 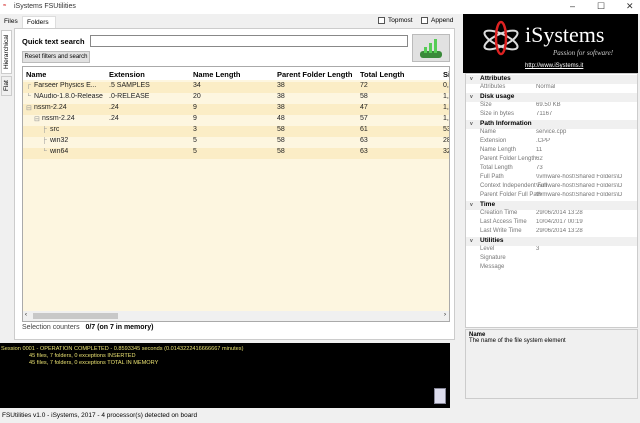 What do you see at coordinates (195, 129) in the screenshot?
I see `cell-nl: 3` at bounding box center [195, 129].